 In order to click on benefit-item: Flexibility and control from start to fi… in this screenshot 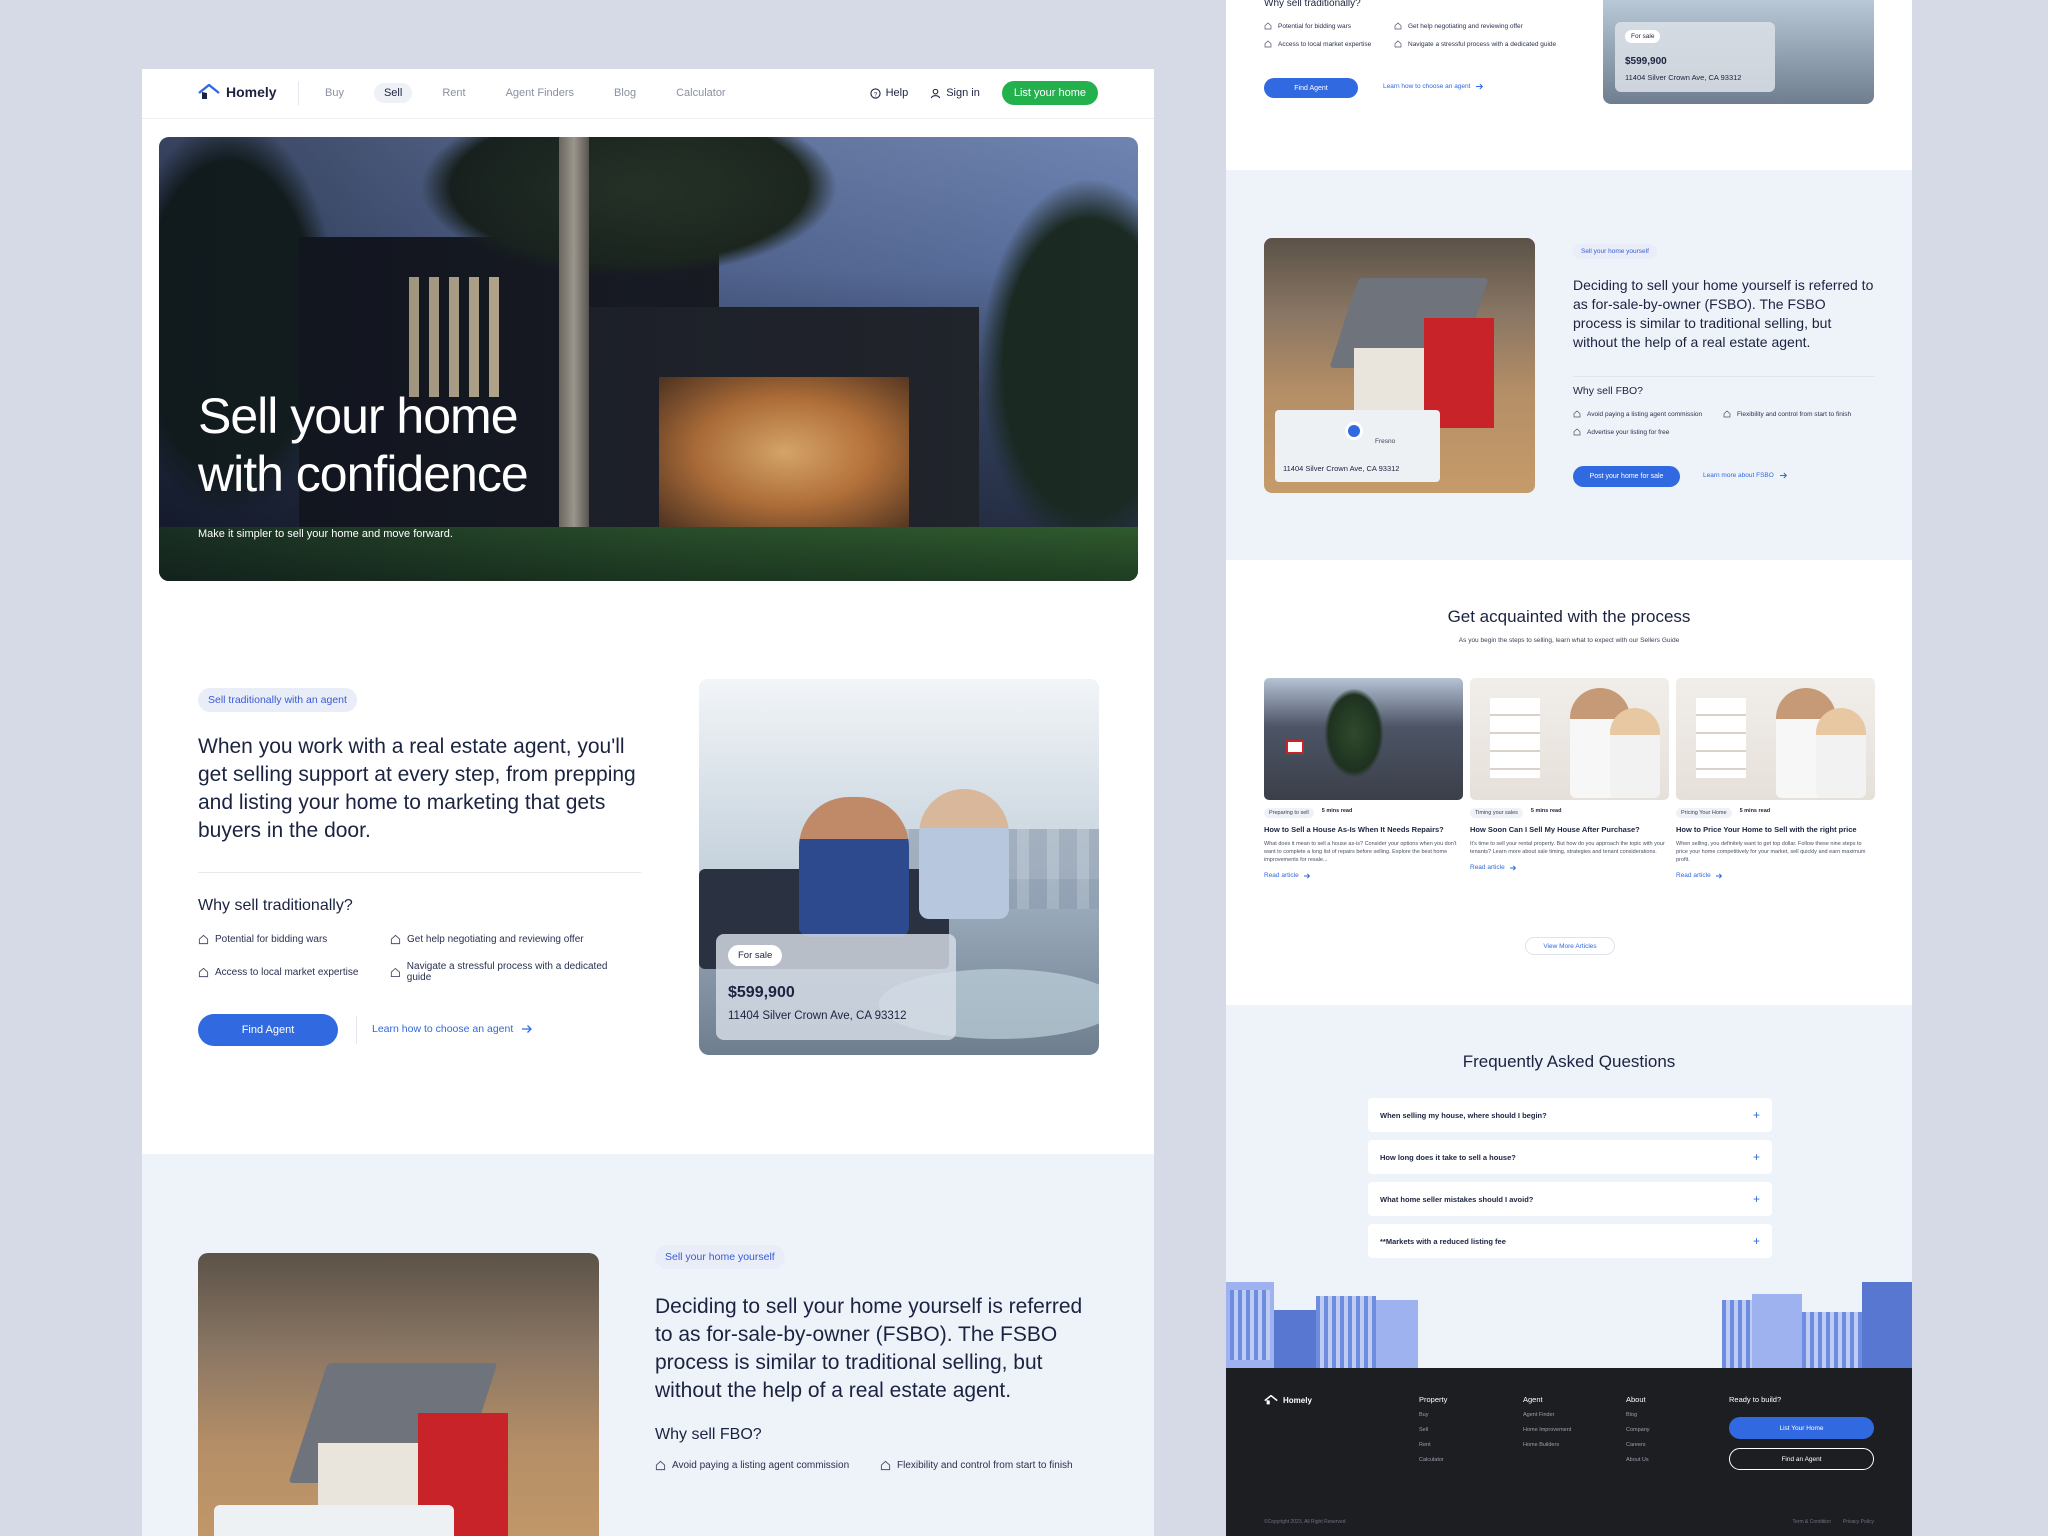, I will do `click(1000, 1465)`.